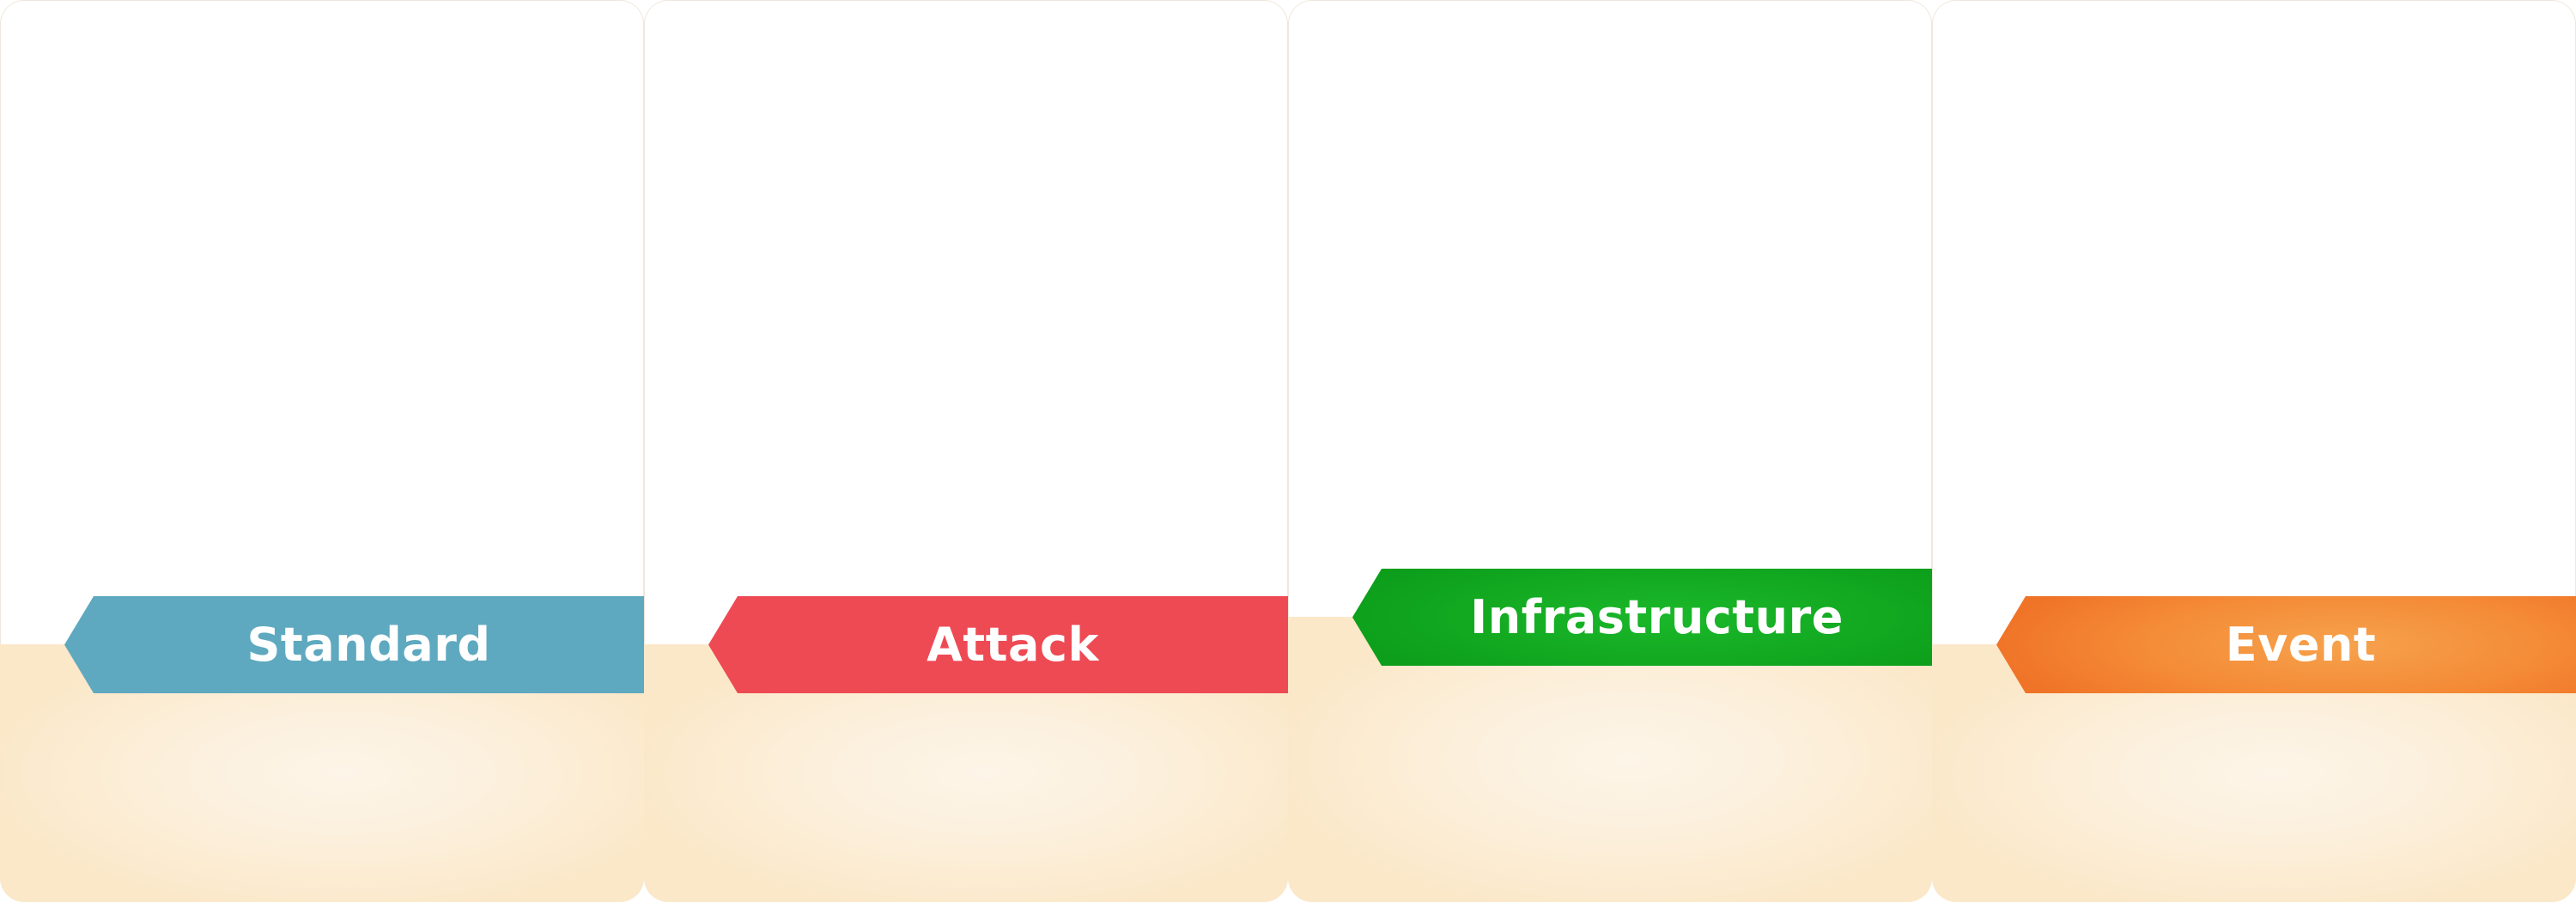 This screenshot has width=2576, height=902. What do you see at coordinates (1657, 617) in the screenshot?
I see `category-label: Infrastructure` at bounding box center [1657, 617].